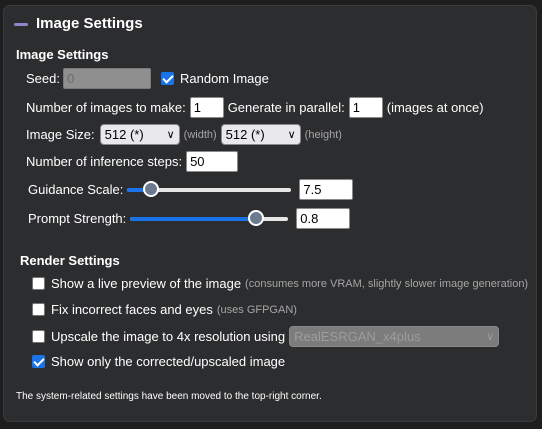 The height and width of the screenshot is (429, 542). I want to click on prompt-strength-label: Prompt Strength:, so click(77, 218).